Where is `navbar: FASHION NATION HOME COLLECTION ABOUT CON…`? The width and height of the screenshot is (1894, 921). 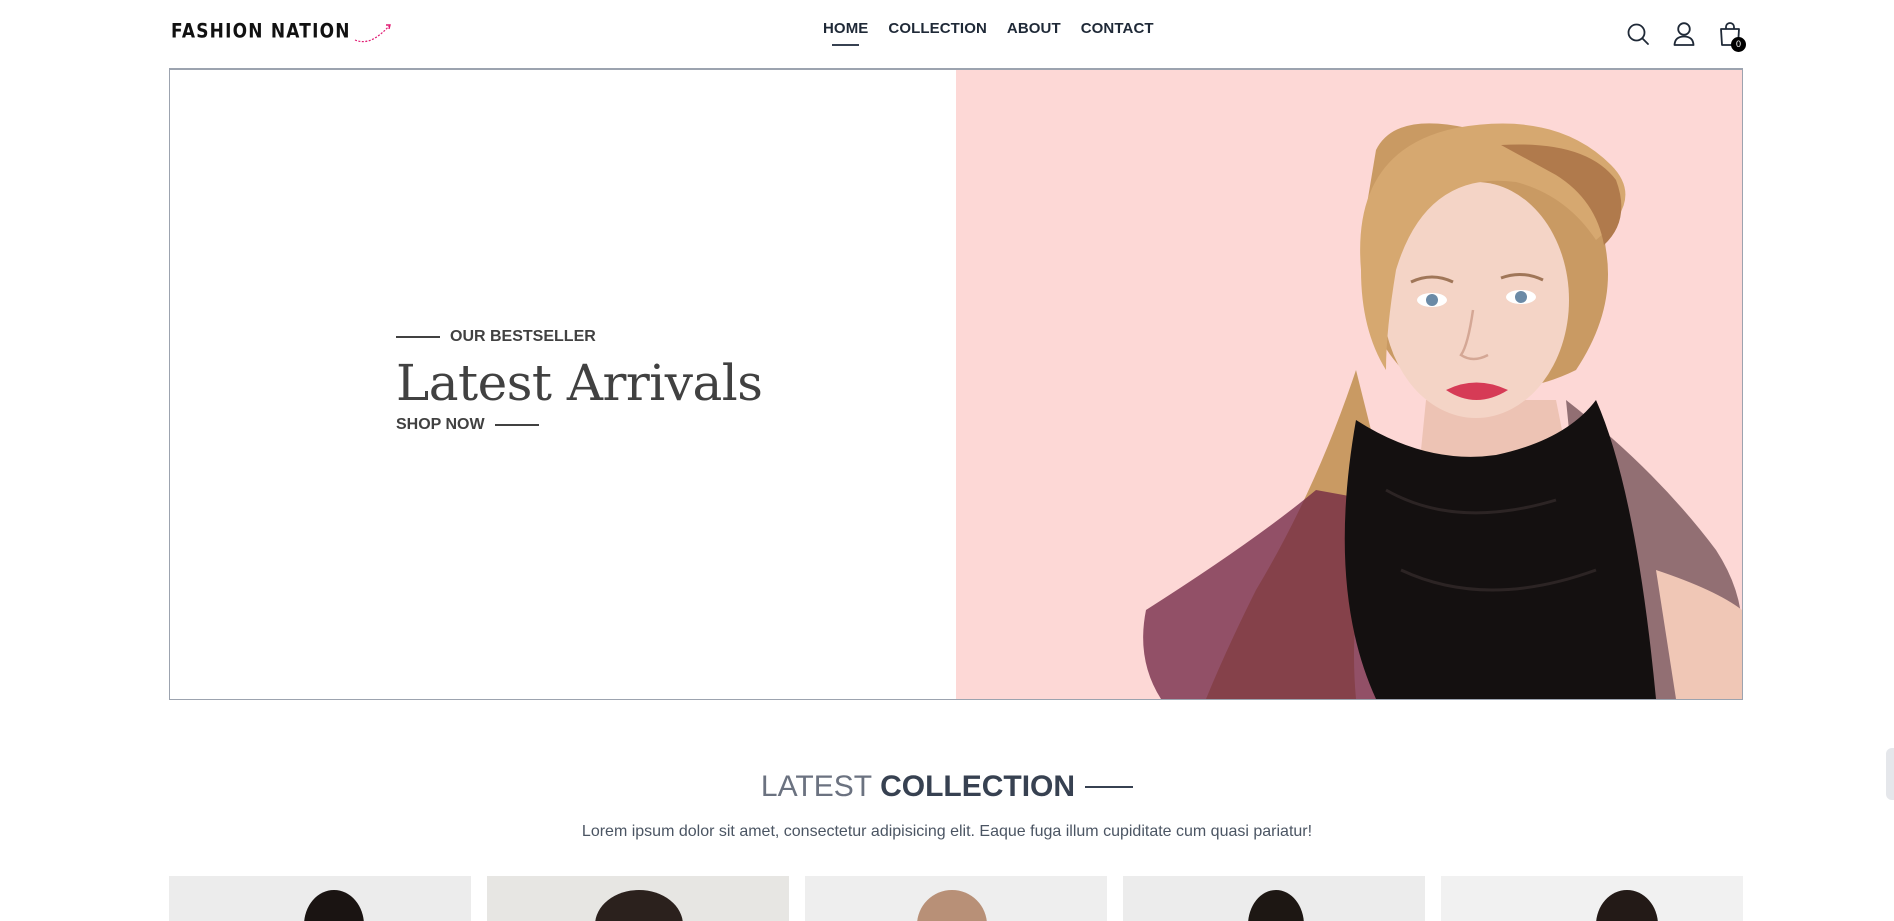 navbar: FASHION NATION HOME COLLECTION ABOUT CON… is located at coordinates (957, 34).